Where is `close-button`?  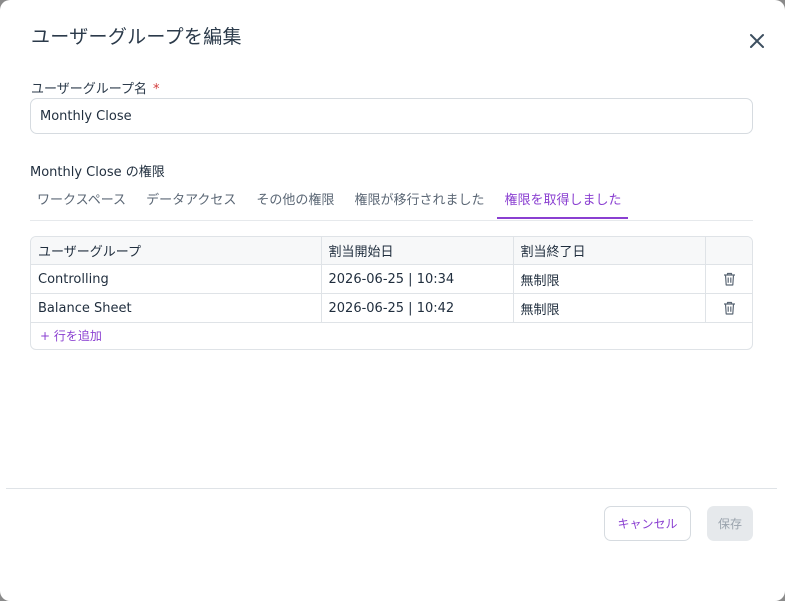
close-button is located at coordinates (757, 41).